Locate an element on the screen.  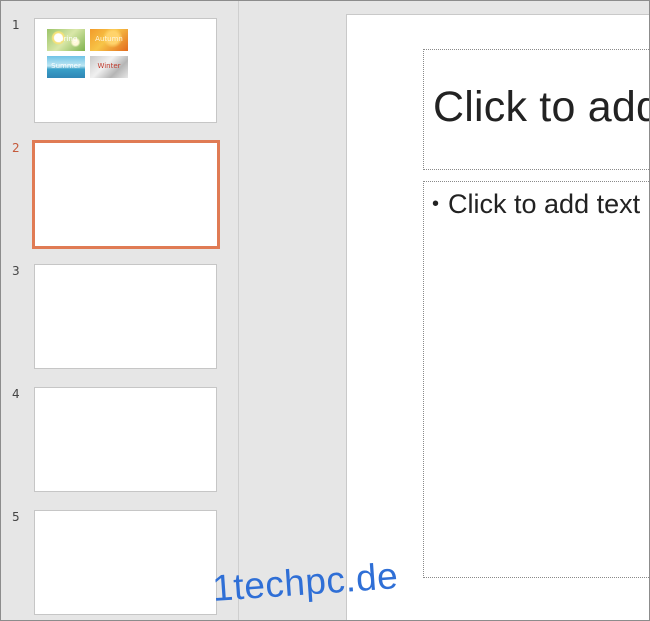
autumn-photo-tile: Autumn is located at coordinates (109, 40).